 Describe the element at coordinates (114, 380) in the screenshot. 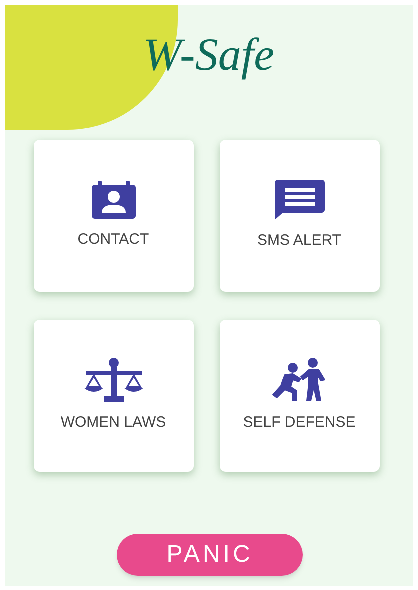

I see `scales-icon` at that location.